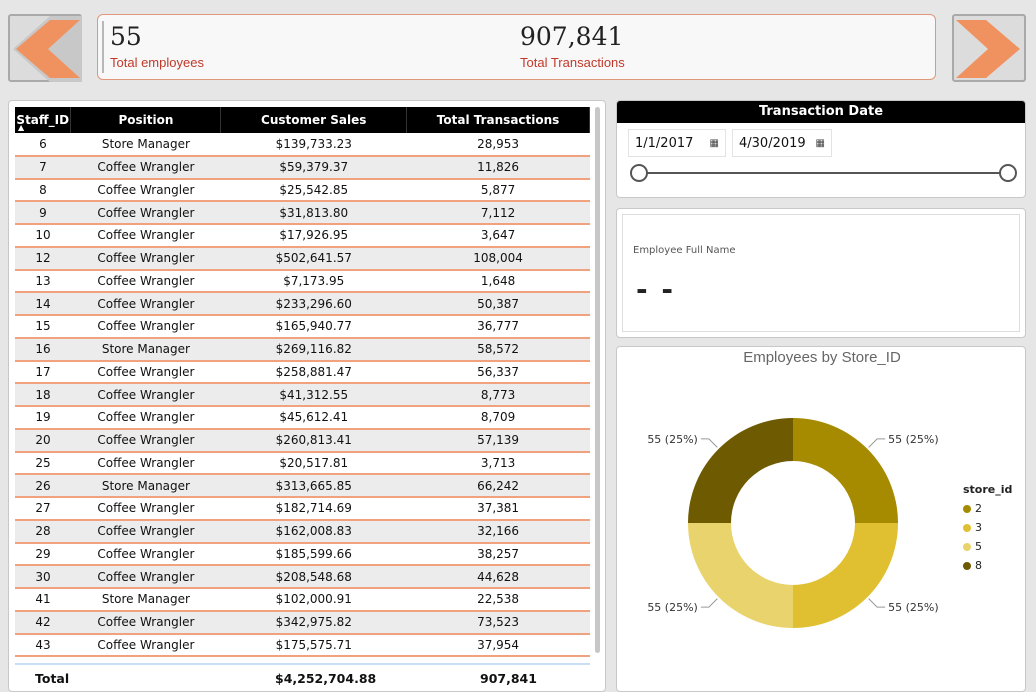 The width and height of the screenshot is (1036, 692). I want to click on legend-item-store-8: 8, so click(987, 565).